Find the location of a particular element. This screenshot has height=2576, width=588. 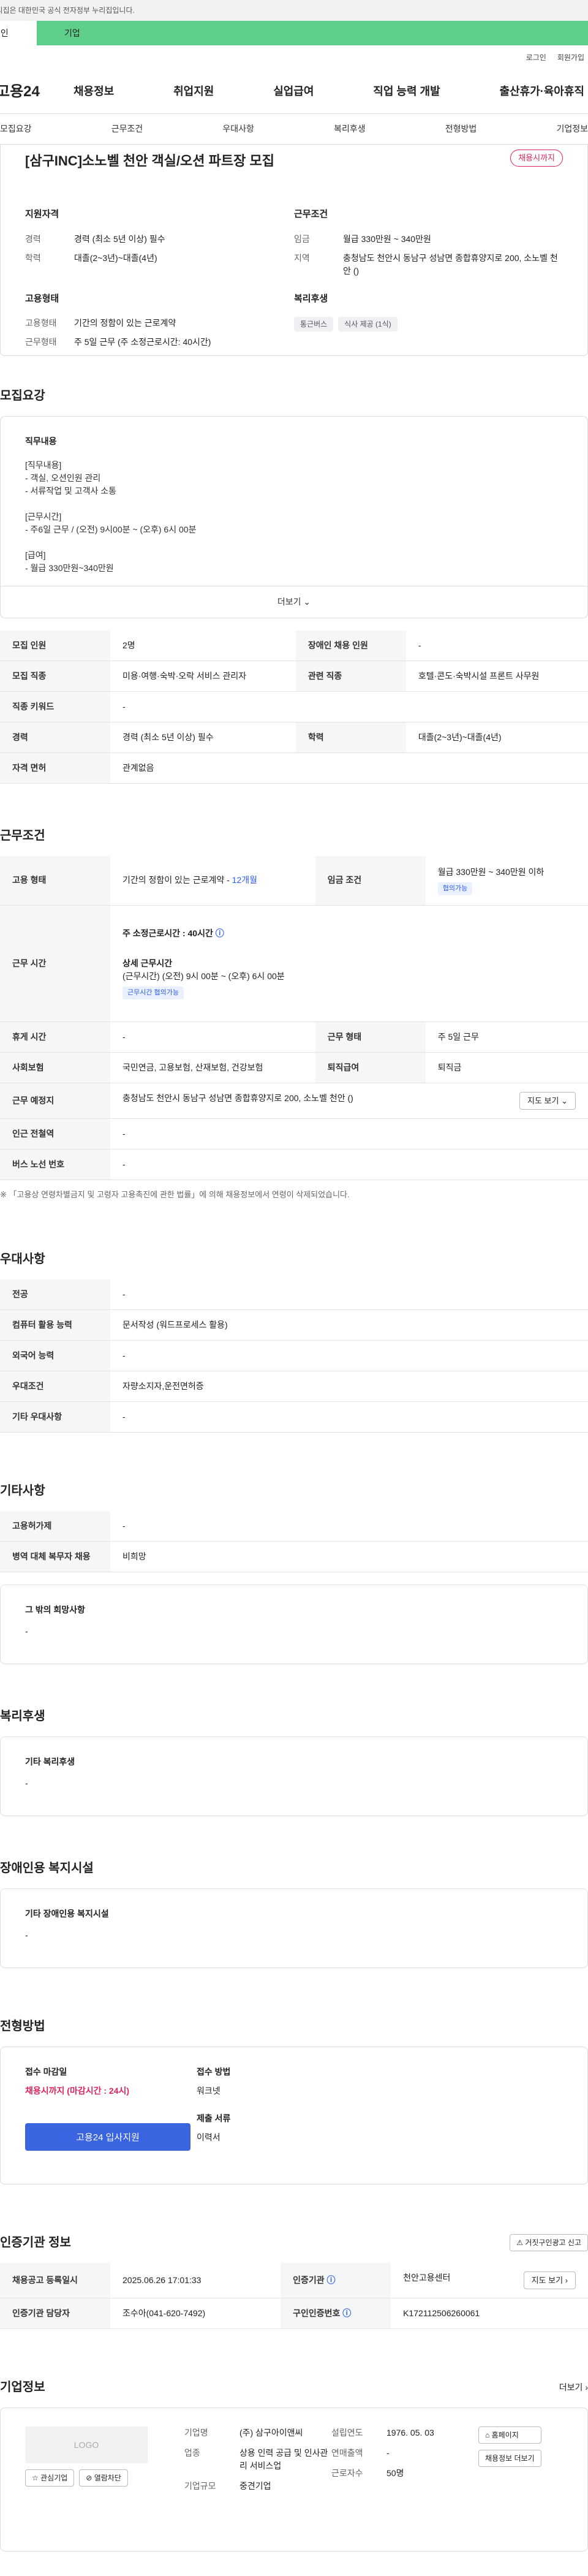

tab-individual: 개인 is located at coordinates (18, 33).